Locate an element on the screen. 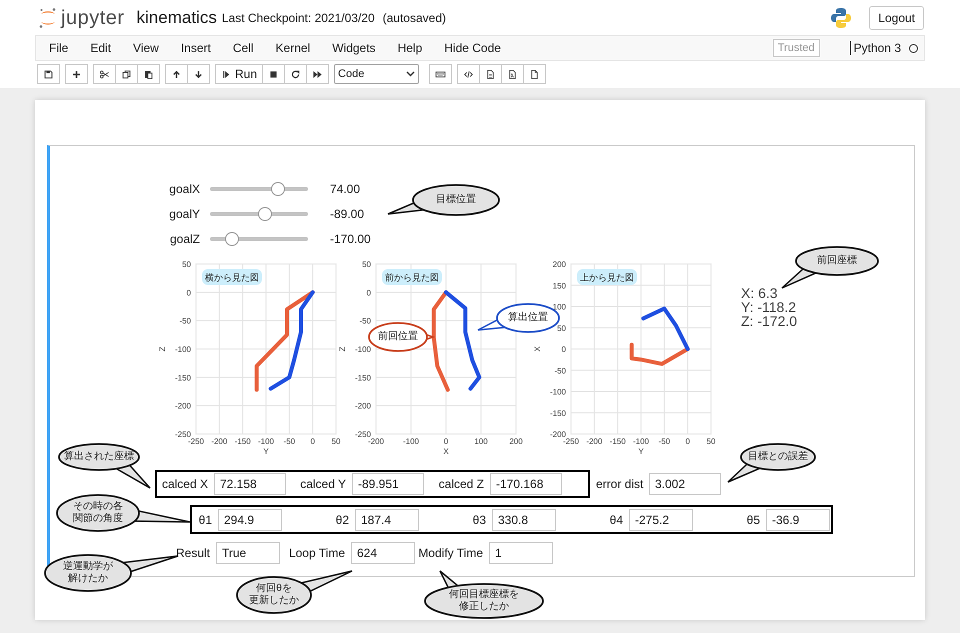 This screenshot has height=633, width=960. field-label: calced Y is located at coordinates (323, 484).